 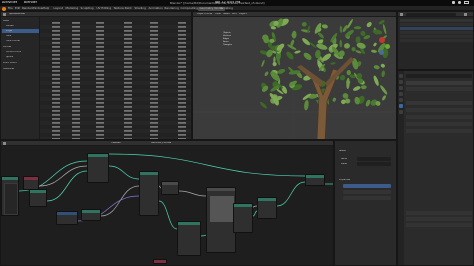 I want to click on domain-item: Face Corner, so click(x=13, y=41).